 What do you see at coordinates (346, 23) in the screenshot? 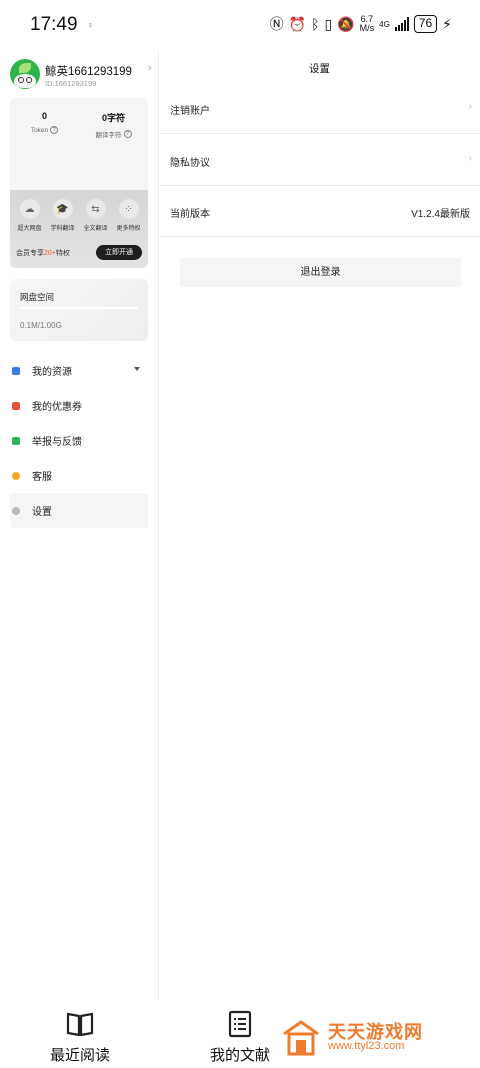
I see `mute-icon: 🔕` at bounding box center [346, 23].